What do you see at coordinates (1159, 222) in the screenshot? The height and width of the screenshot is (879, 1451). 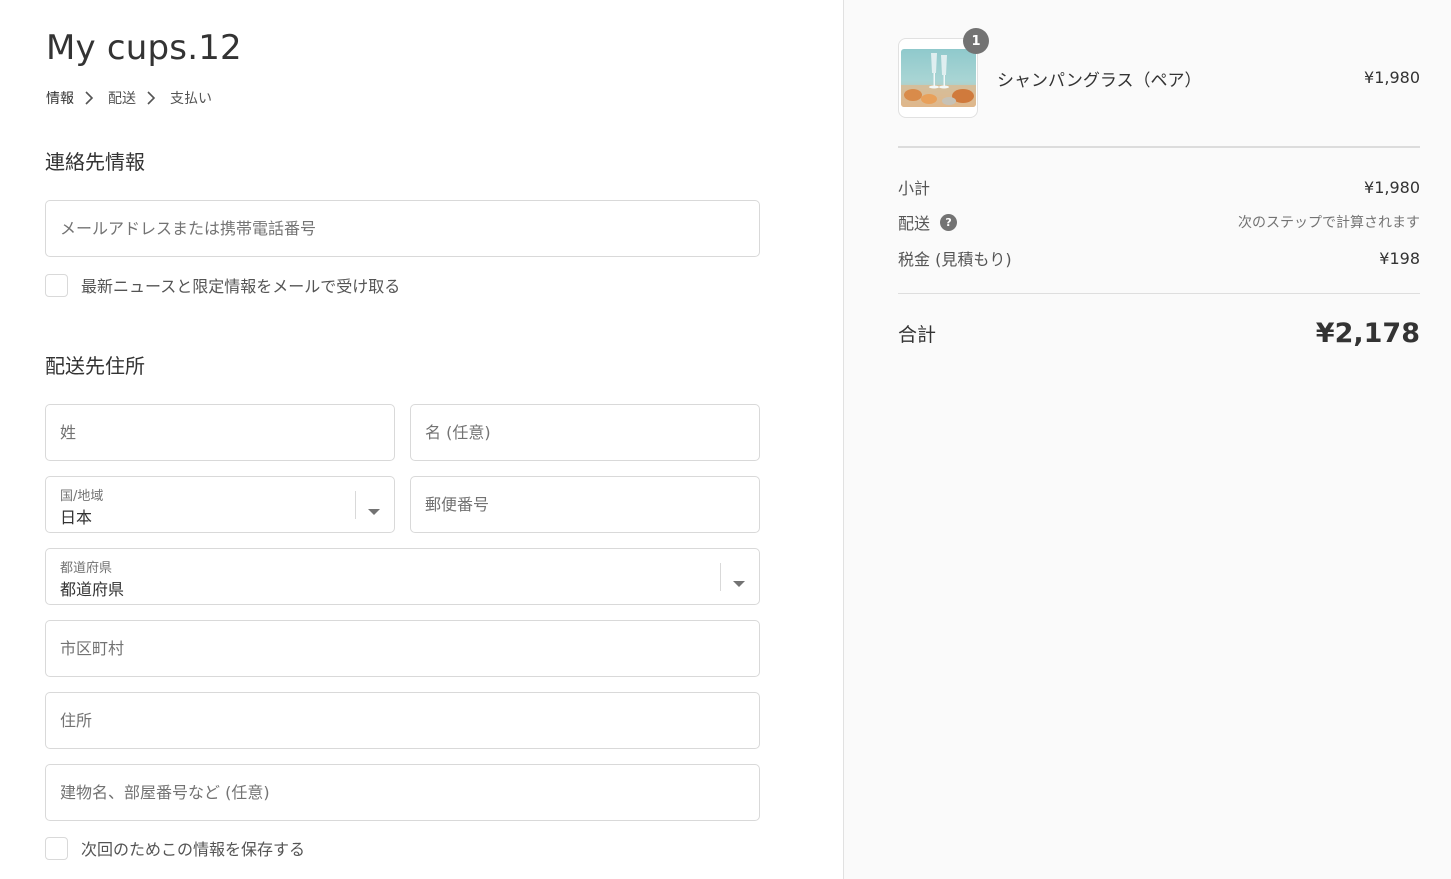 I see `shipping-row: 配送 ? 次のステップで計算されます` at bounding box center [1159, 222].